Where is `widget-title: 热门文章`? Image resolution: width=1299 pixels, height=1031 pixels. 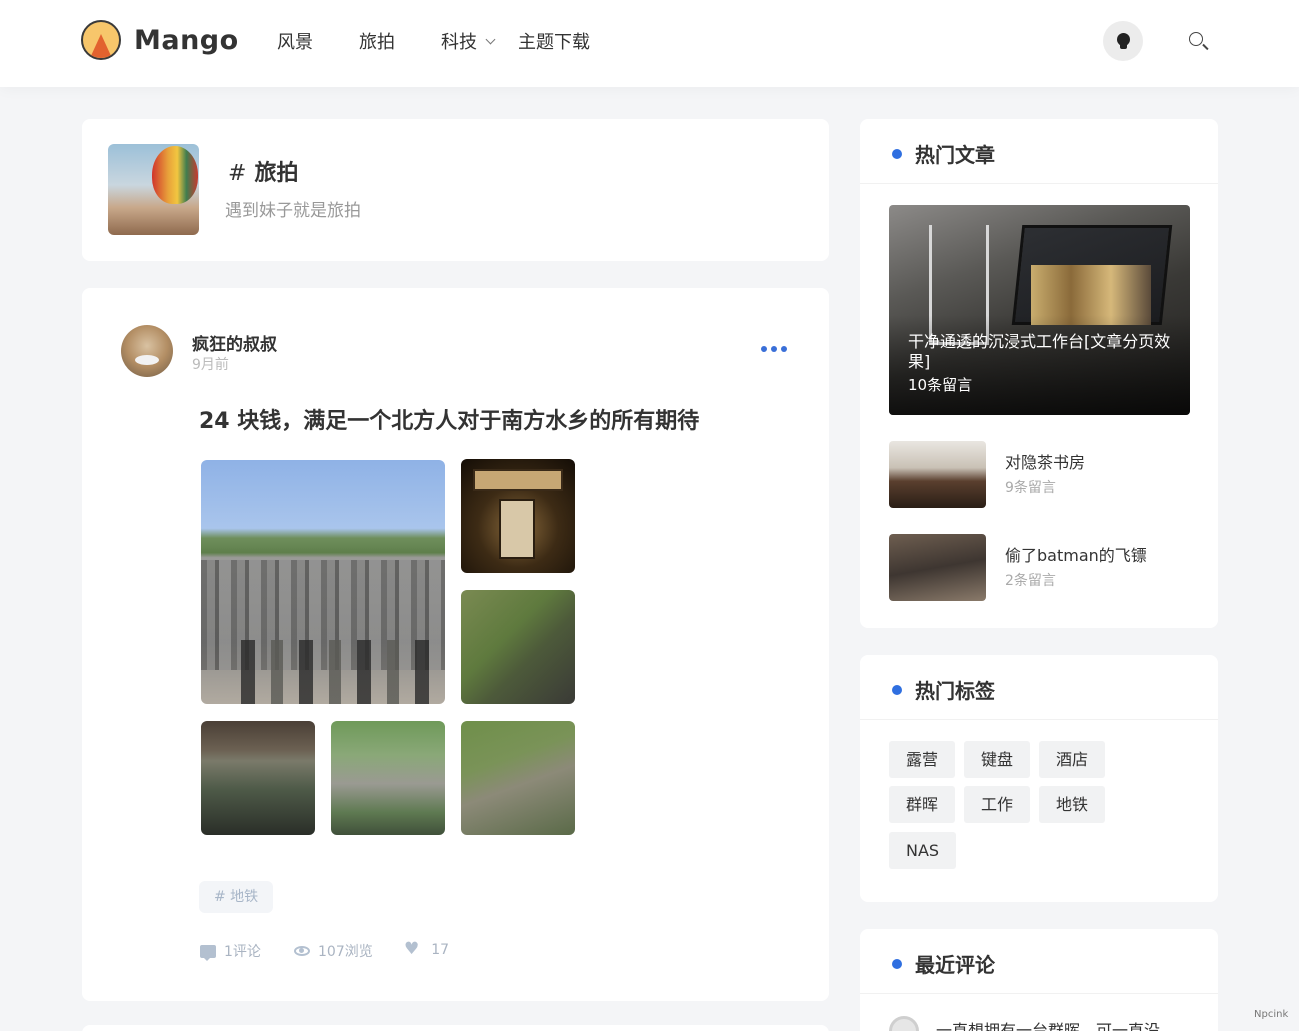
widget-title: 热门文章 is located at coordinates (955, 155).